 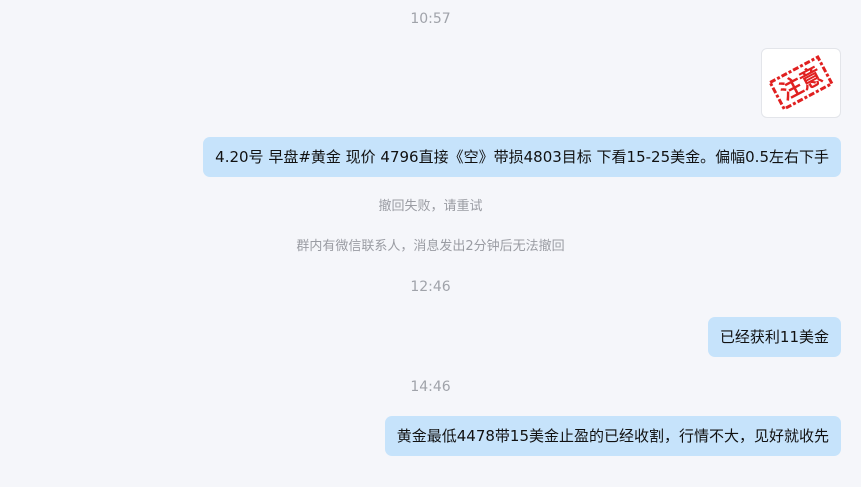 I want to click on stamp-image: 注意, so click(x=801, y=83).